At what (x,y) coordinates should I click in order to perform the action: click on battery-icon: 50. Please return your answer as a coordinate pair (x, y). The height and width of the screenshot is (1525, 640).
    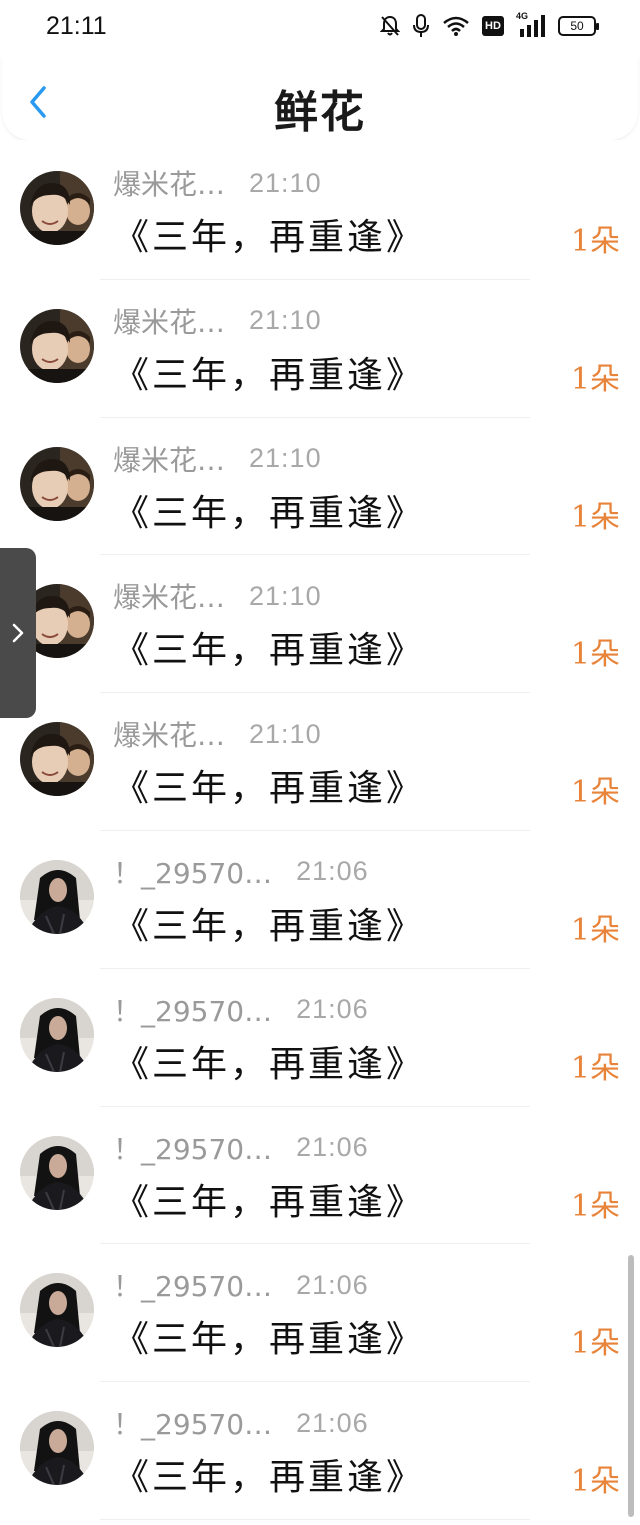
    Looking at the image, I should click on (578, 26).